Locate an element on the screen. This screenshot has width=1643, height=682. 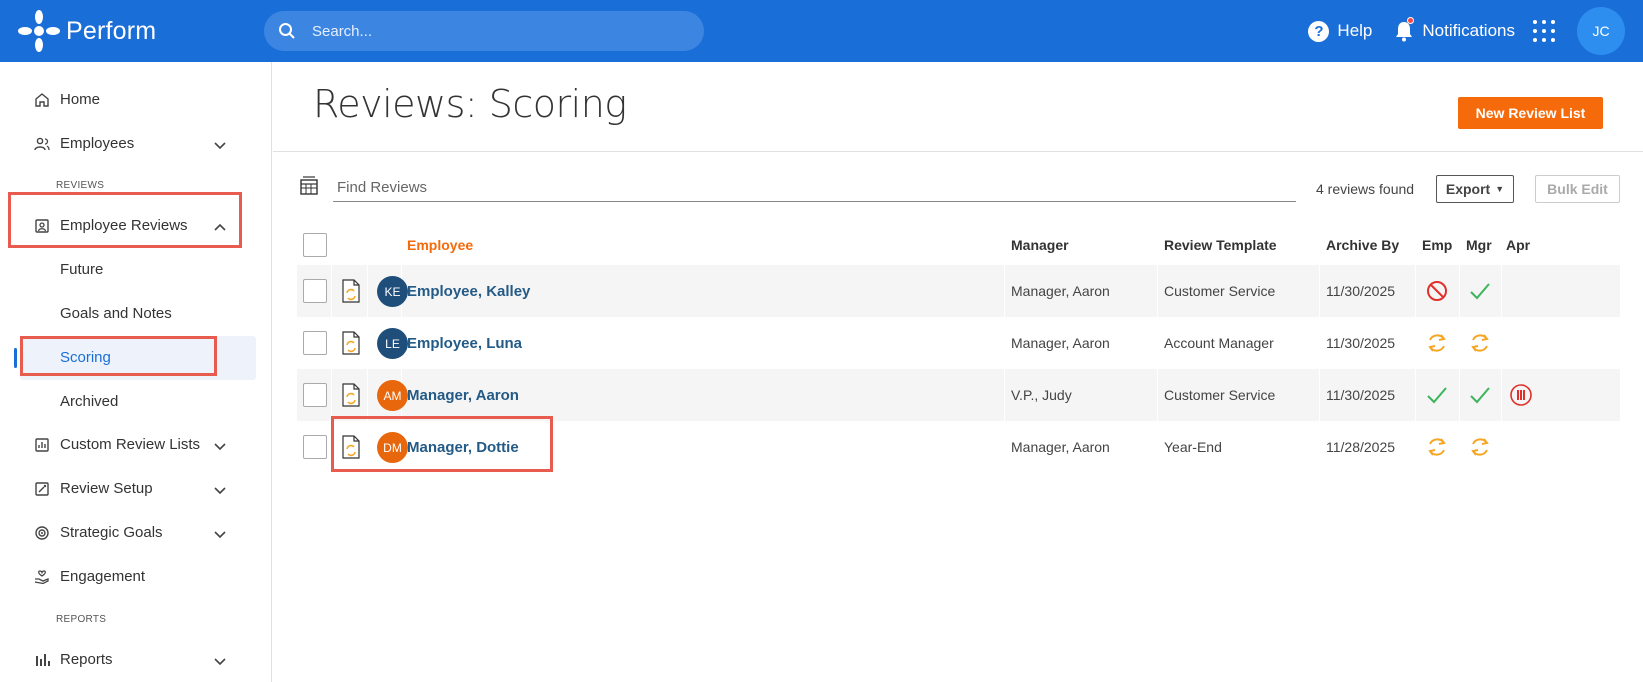
user-avatar: JC is located at coordinates (1601, 31).